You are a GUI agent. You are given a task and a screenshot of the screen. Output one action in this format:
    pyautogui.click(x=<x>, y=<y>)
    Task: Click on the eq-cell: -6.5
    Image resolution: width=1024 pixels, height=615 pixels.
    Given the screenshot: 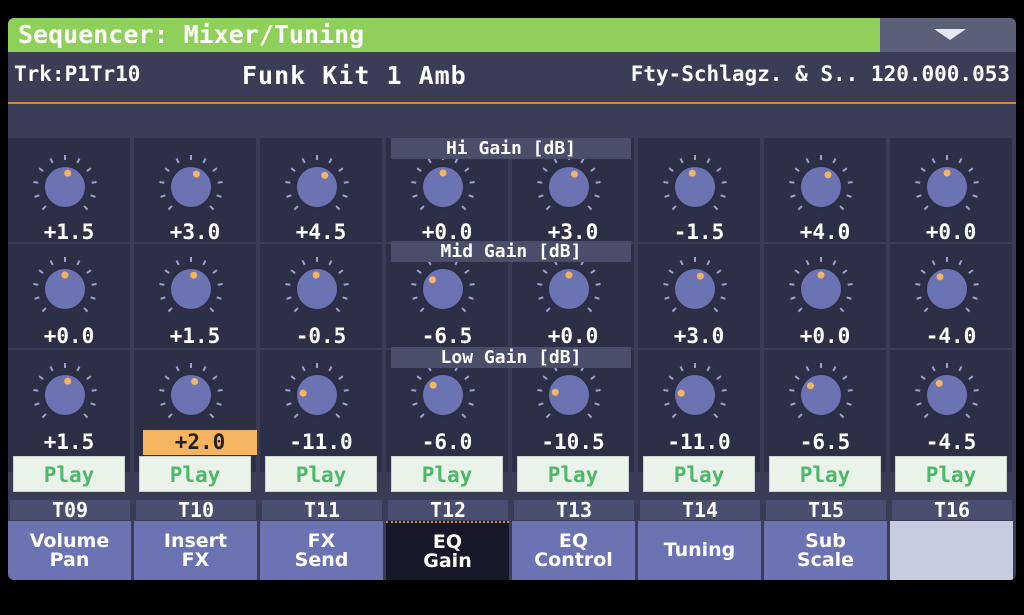 What is the action you would take?
    pyautogui.click(x=825, y=411)
    